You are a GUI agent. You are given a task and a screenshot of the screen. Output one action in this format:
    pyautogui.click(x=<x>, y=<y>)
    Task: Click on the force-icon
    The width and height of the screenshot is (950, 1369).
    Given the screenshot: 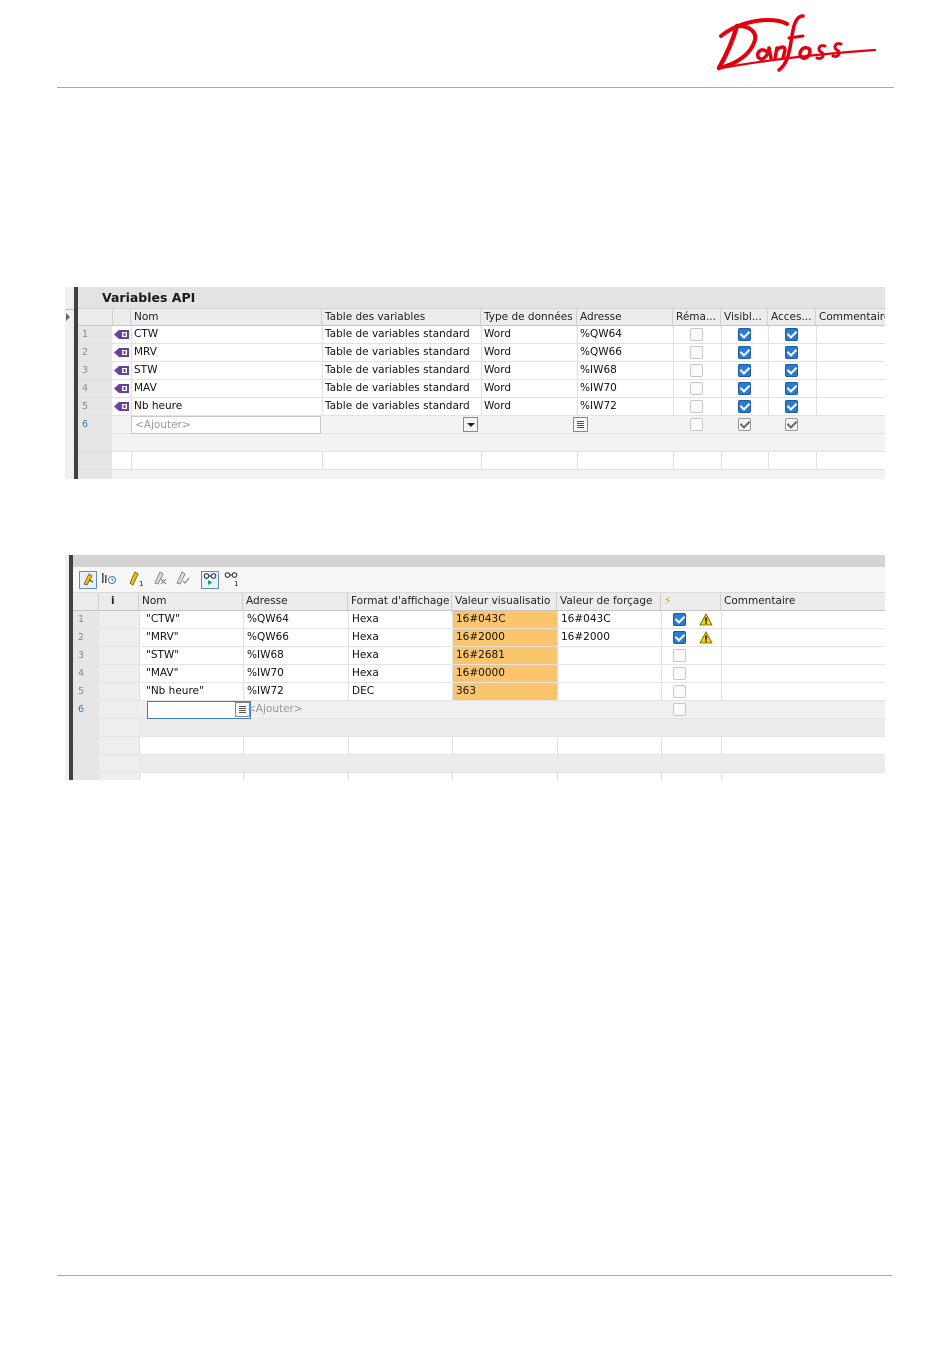 What is the action you would take?
    pyautogui.click(x=160, y=580)
    